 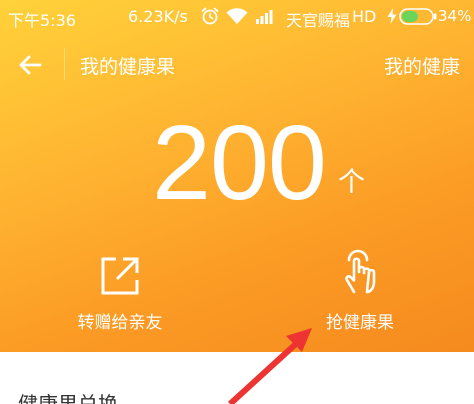 What do you see at coordinates (42, 20) in the screenshot?
I see `status-time: 下午5:36` at bounding box center [42, 20].